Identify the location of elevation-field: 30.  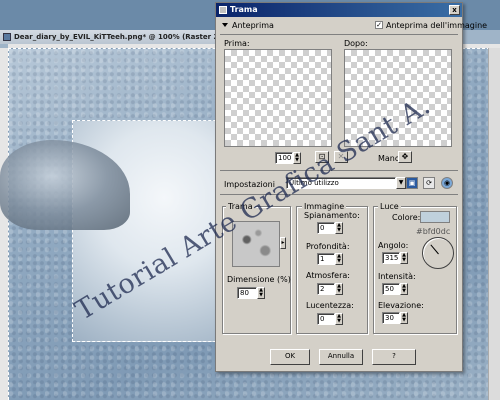
(391, 318).